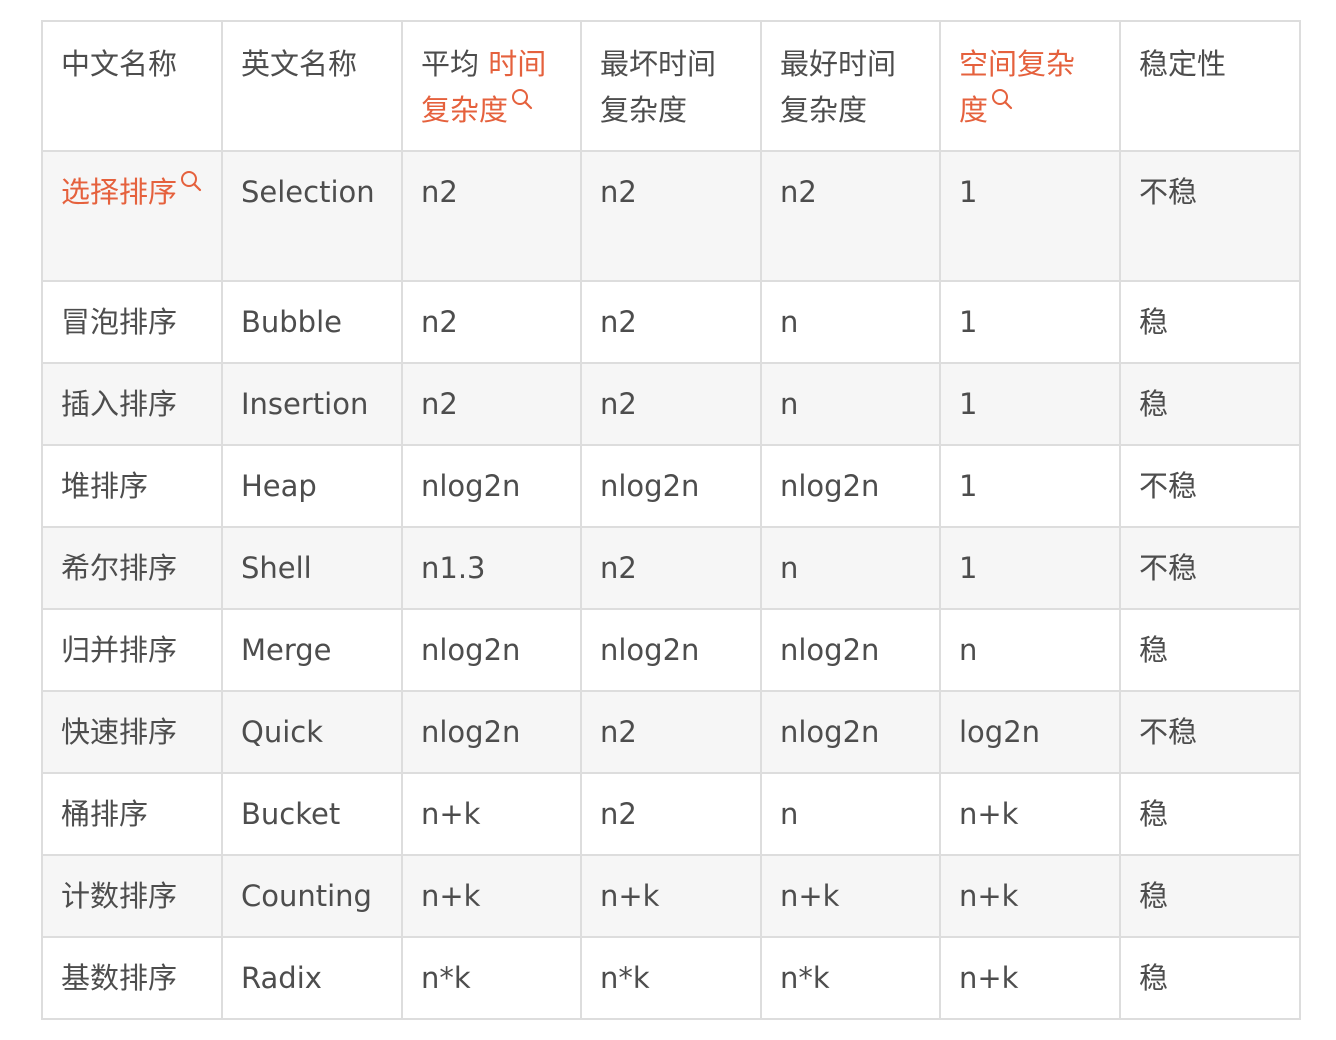  I want to click on cell-best-time: n2, so click(850, 216).